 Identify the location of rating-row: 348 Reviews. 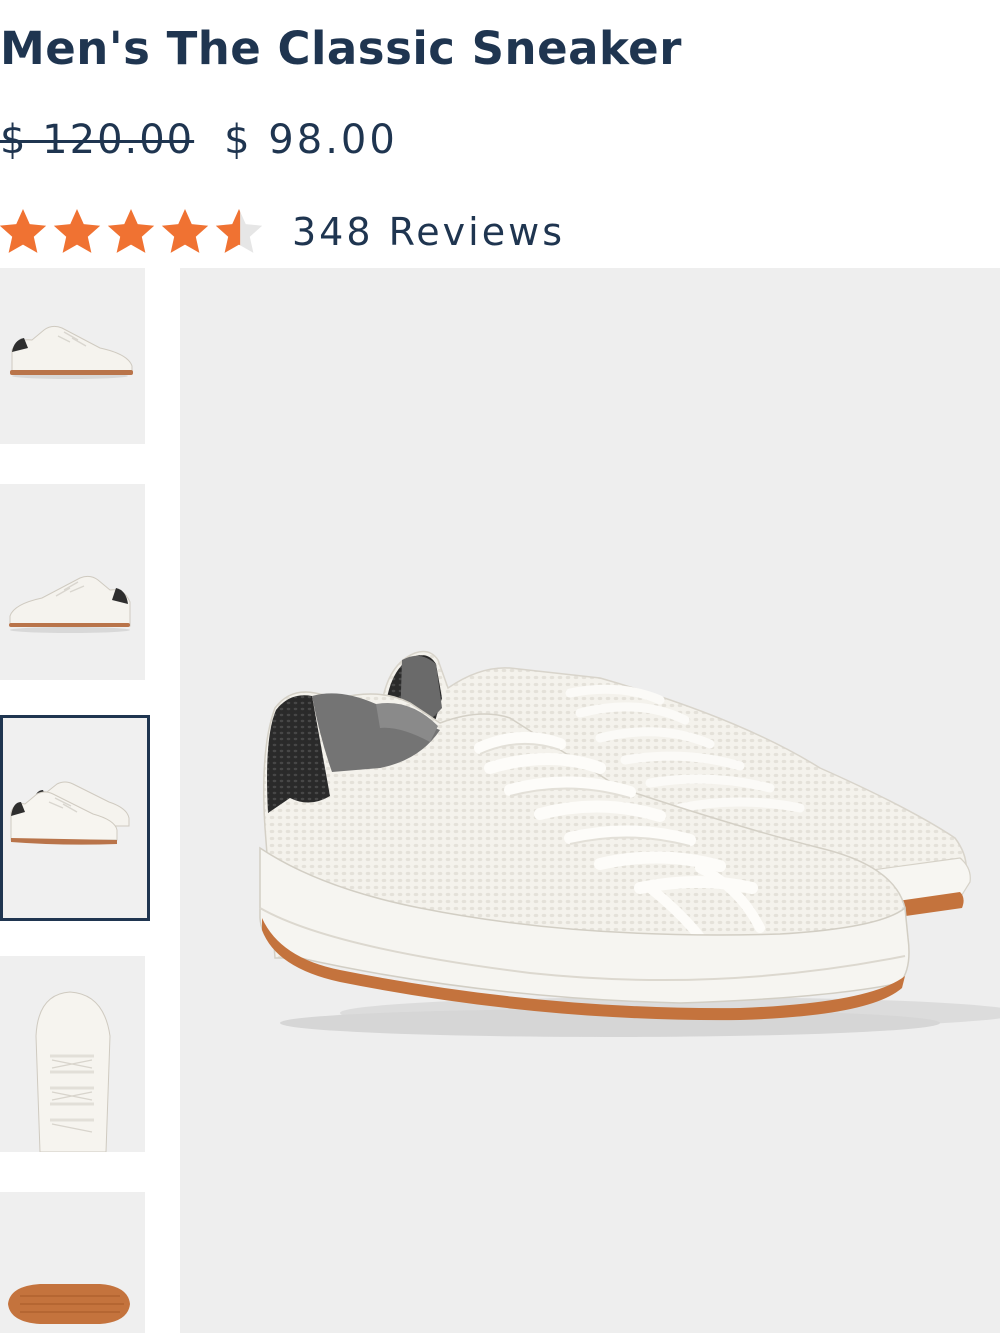
(282, 232).